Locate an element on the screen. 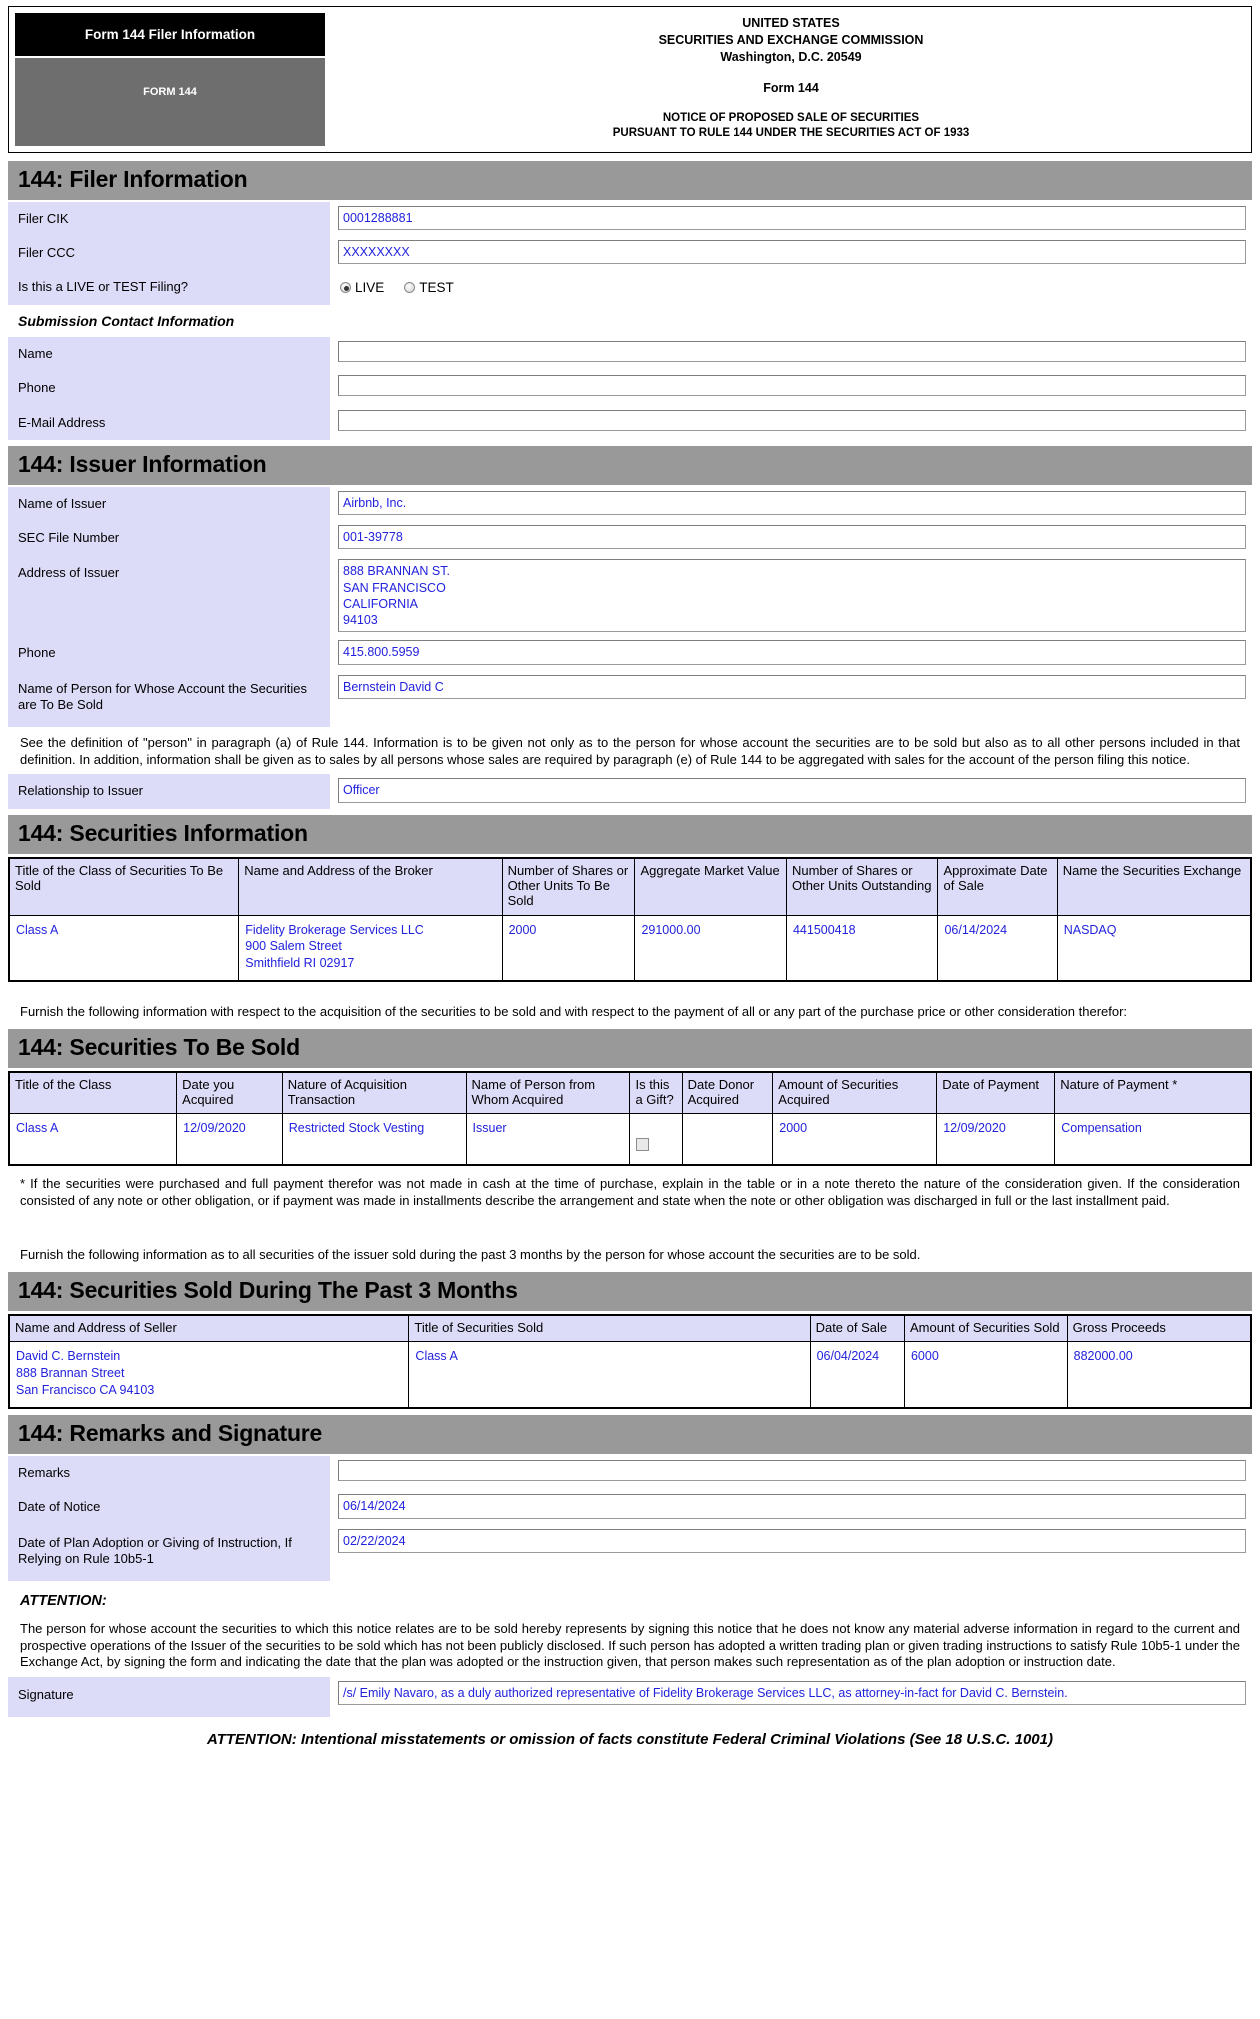 Image resolution: width=1260 pixels, height=2019 pixels. issuer-phone-input: 415.800.5959 is located at coordinates (792, 652).